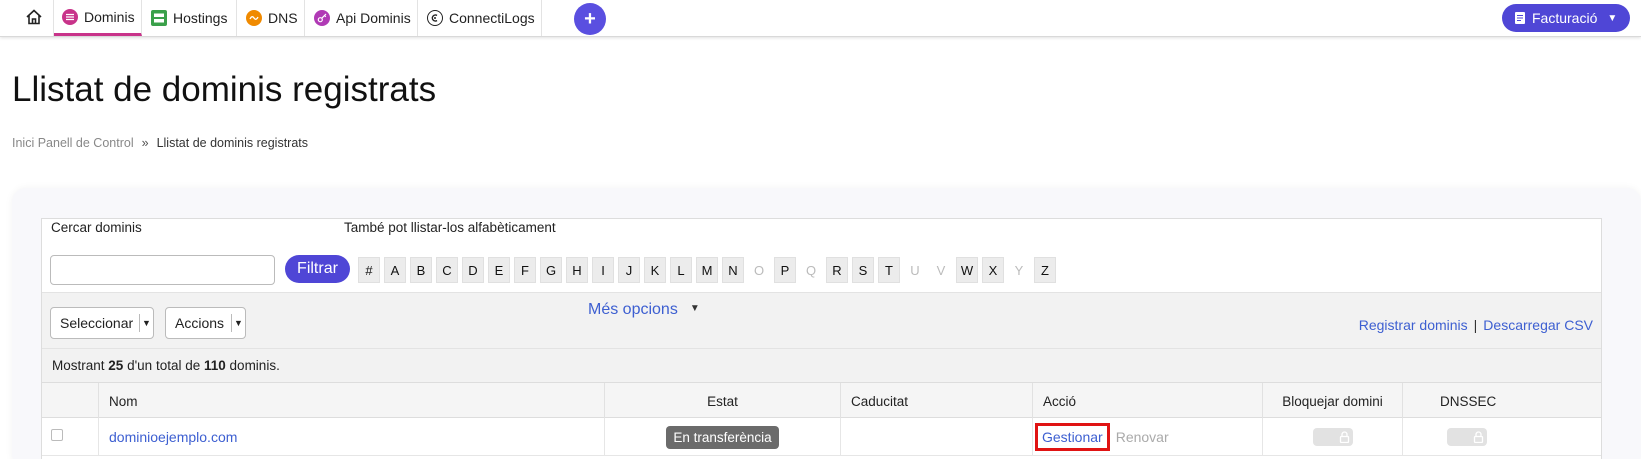 The image size is (1641, 459). What do you see at coordinates (352, 437) in the screenshot?
I see `domain-name-cell: dominioejemplo.com` at bounding box center [352, 437].